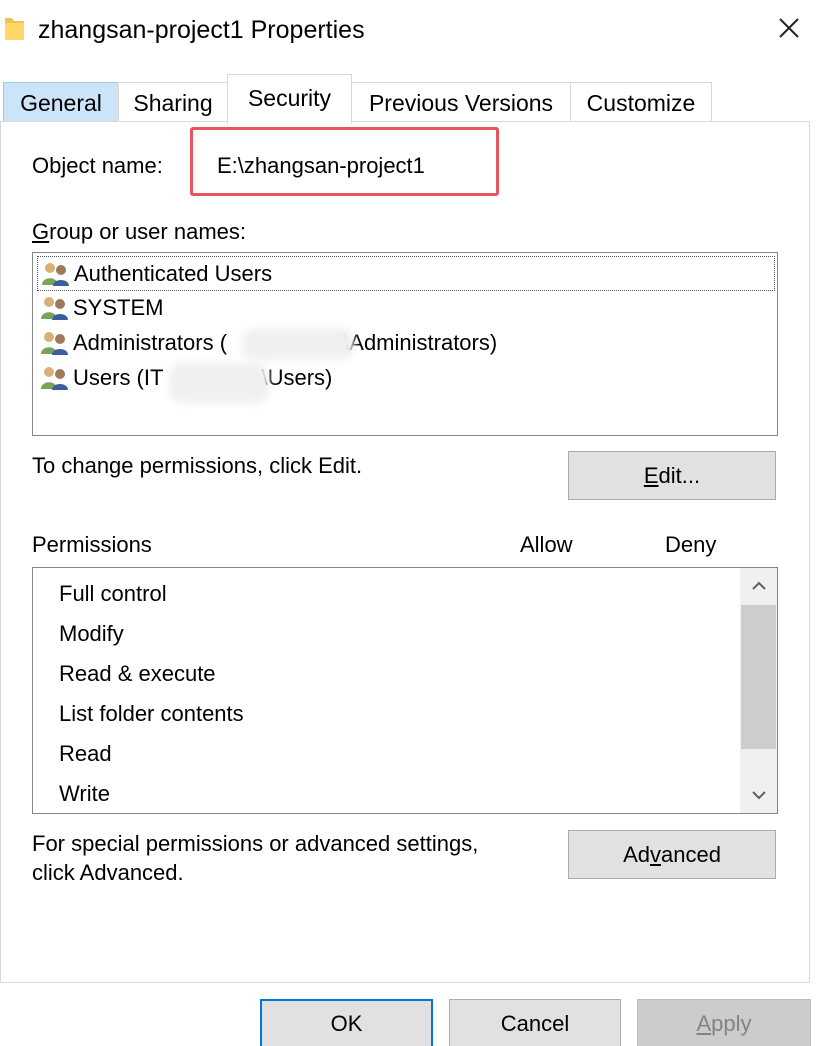  I want to click on tab-customize: Customize, so click(641, 102).